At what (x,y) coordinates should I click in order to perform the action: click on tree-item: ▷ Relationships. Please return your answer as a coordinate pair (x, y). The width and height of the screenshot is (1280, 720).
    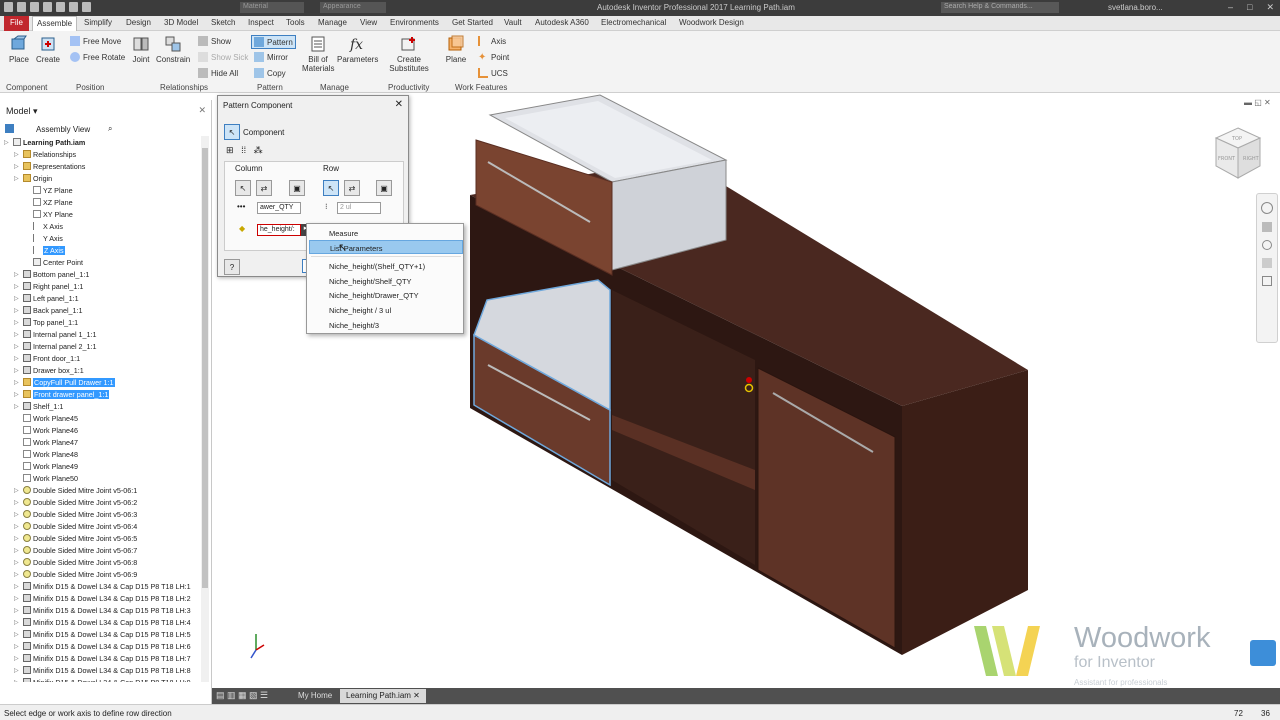
    Looking at the image, I should click on (45, 154).